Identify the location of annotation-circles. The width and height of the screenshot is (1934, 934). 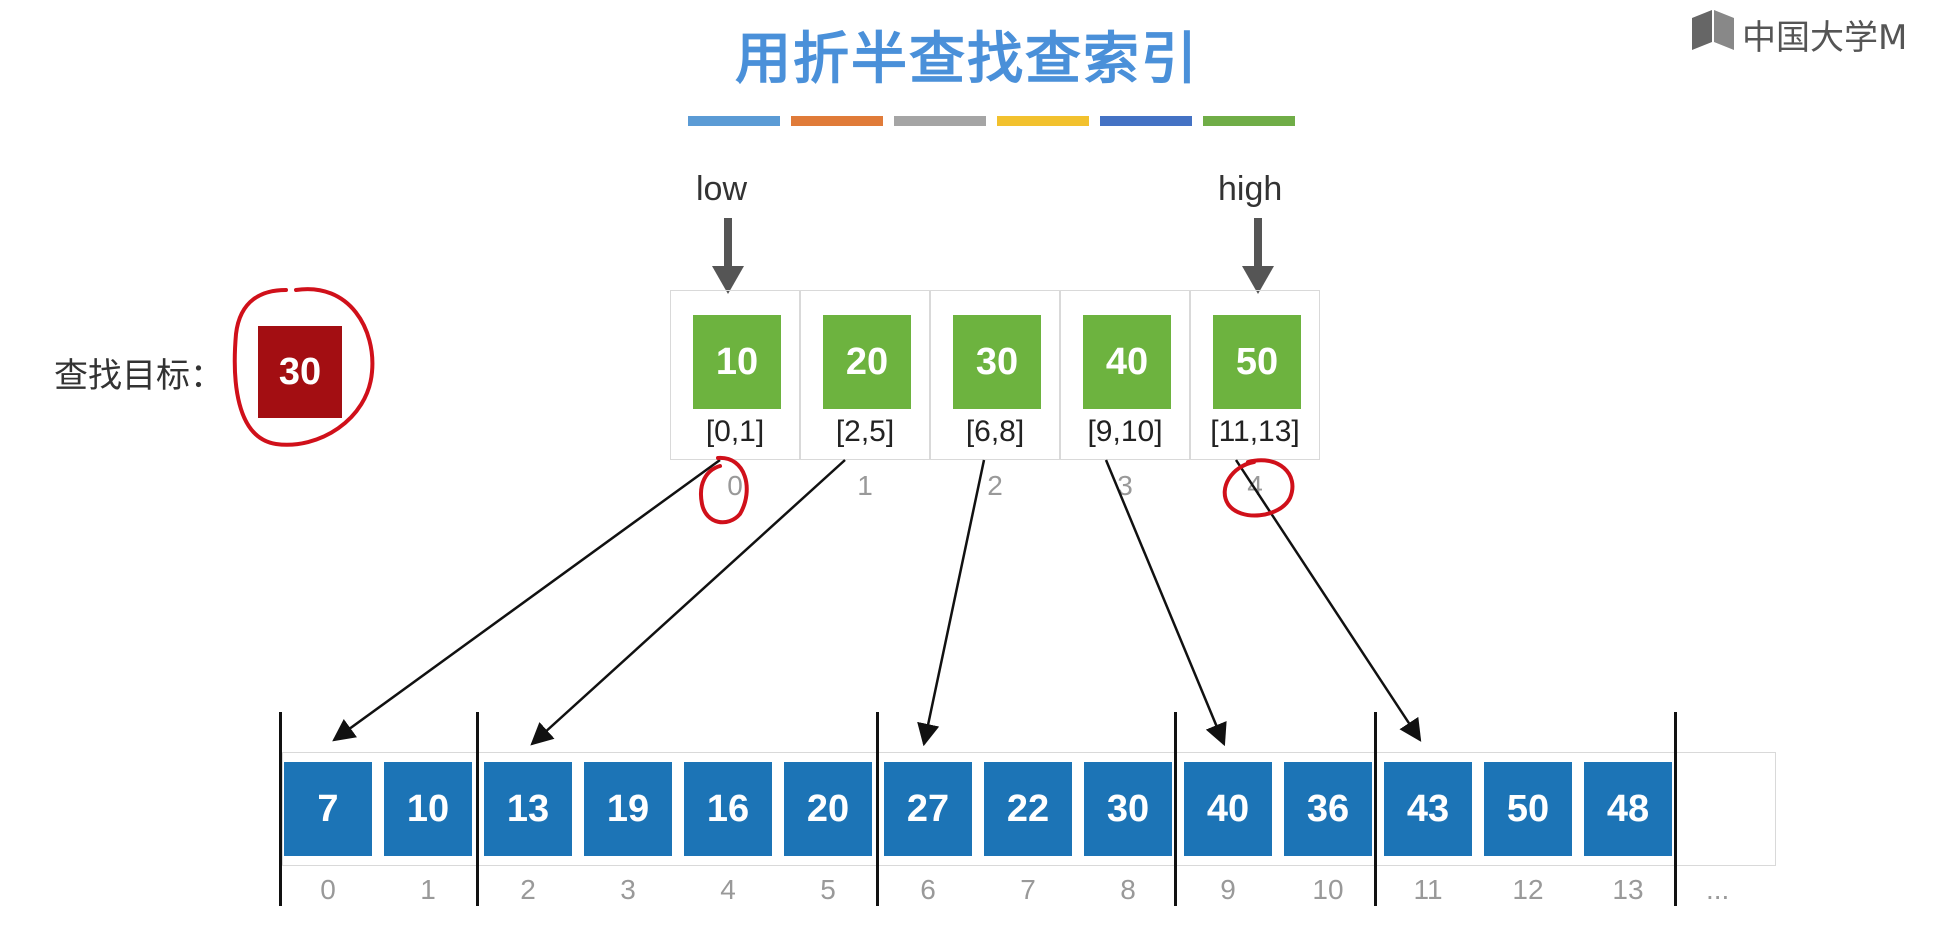
(763, 406).